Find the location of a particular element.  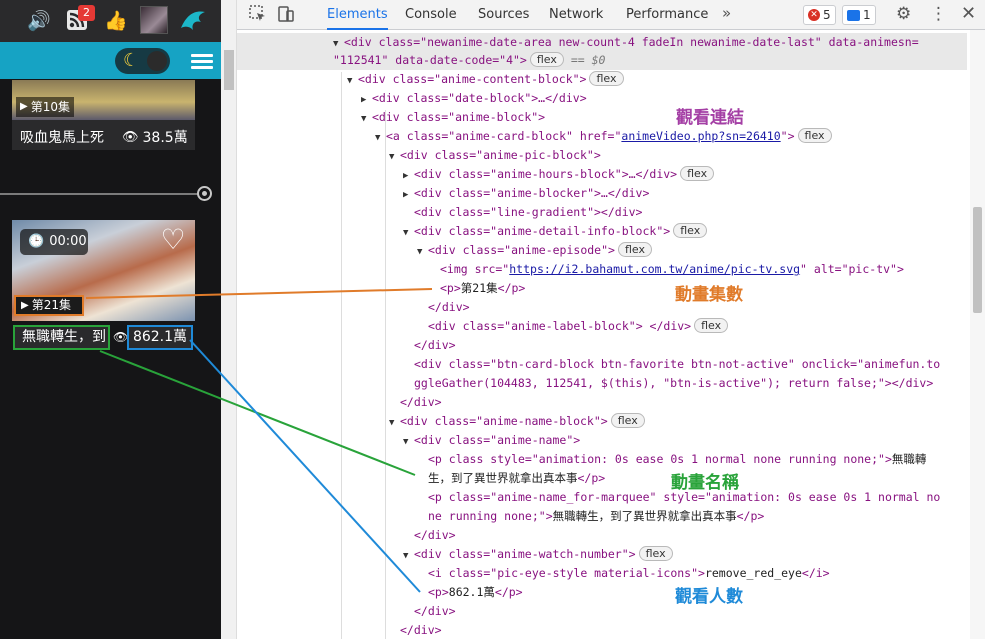

message-icon is located at coordinates (853, 15).